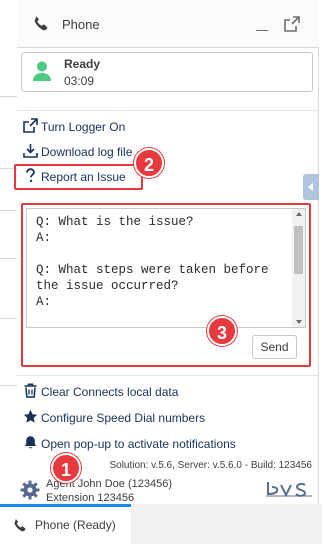  I want to click on star-icon, so click(30, 416).